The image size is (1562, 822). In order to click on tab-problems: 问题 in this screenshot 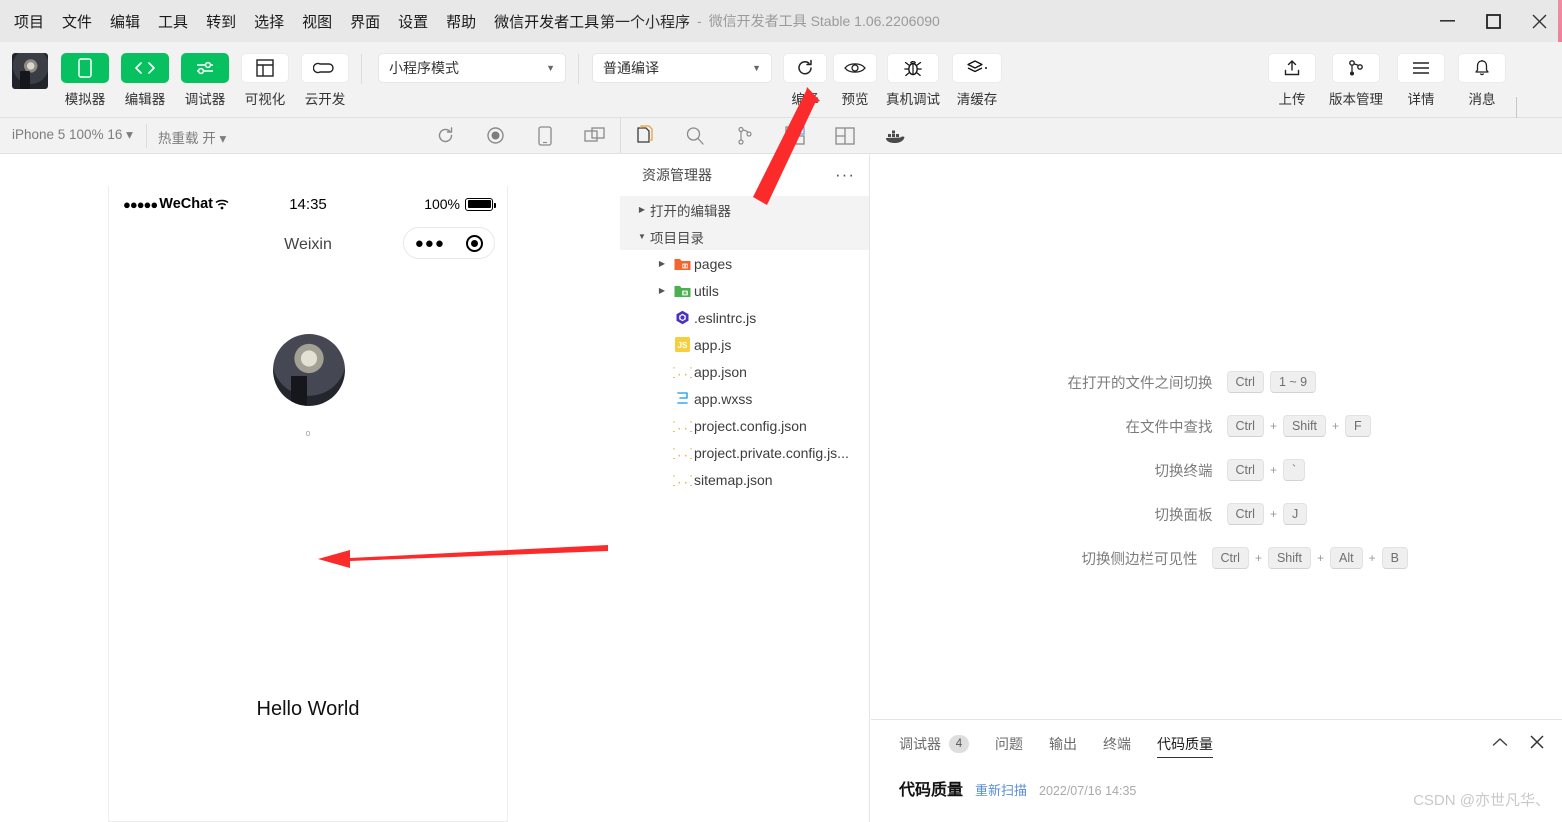, I will do `click(1009, 744)`.